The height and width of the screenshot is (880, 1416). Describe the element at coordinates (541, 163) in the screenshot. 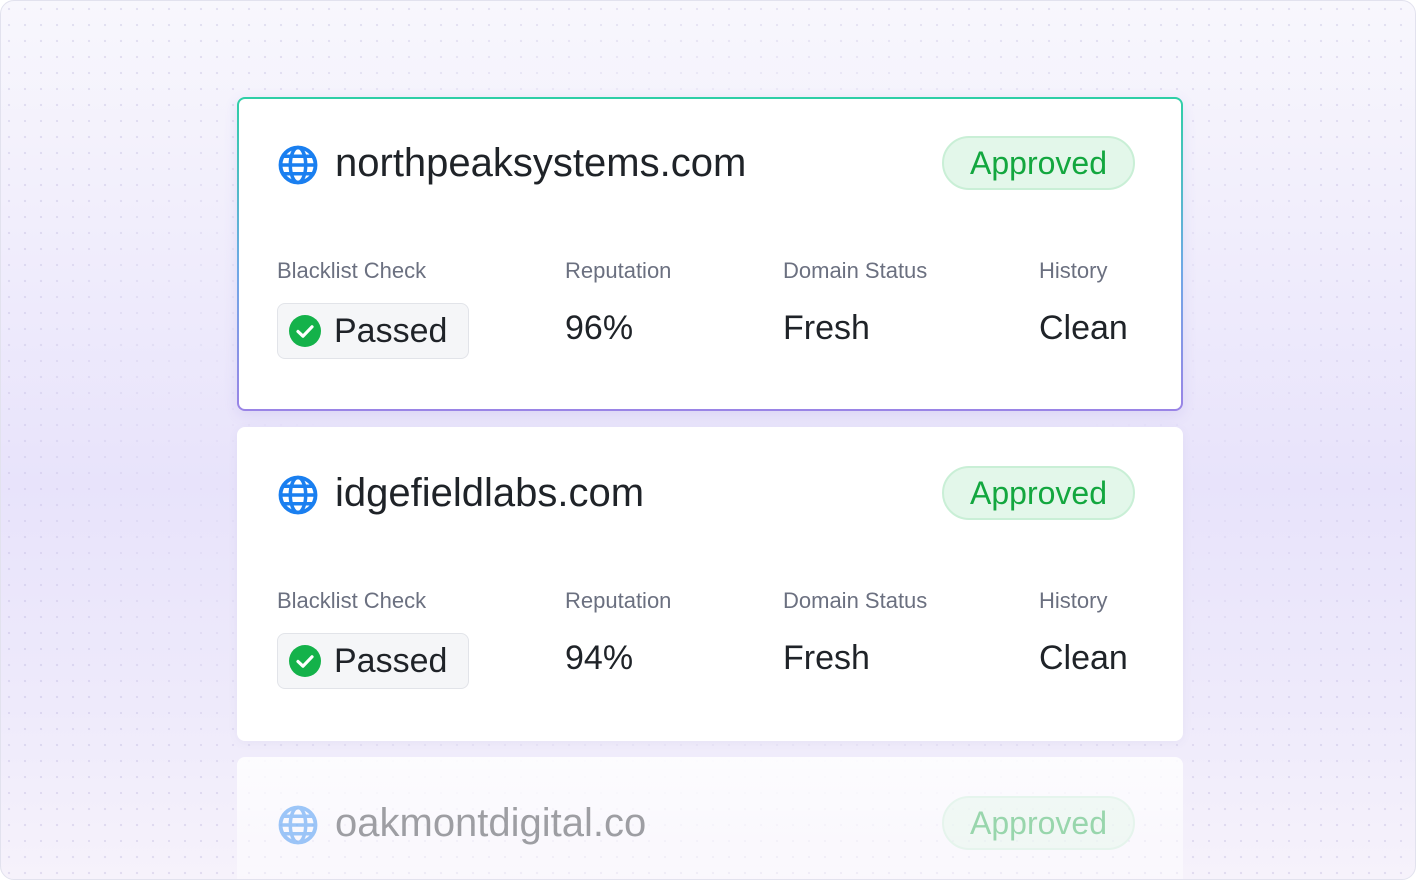

I see `domain-name: northpeaksystems.com` at that location.